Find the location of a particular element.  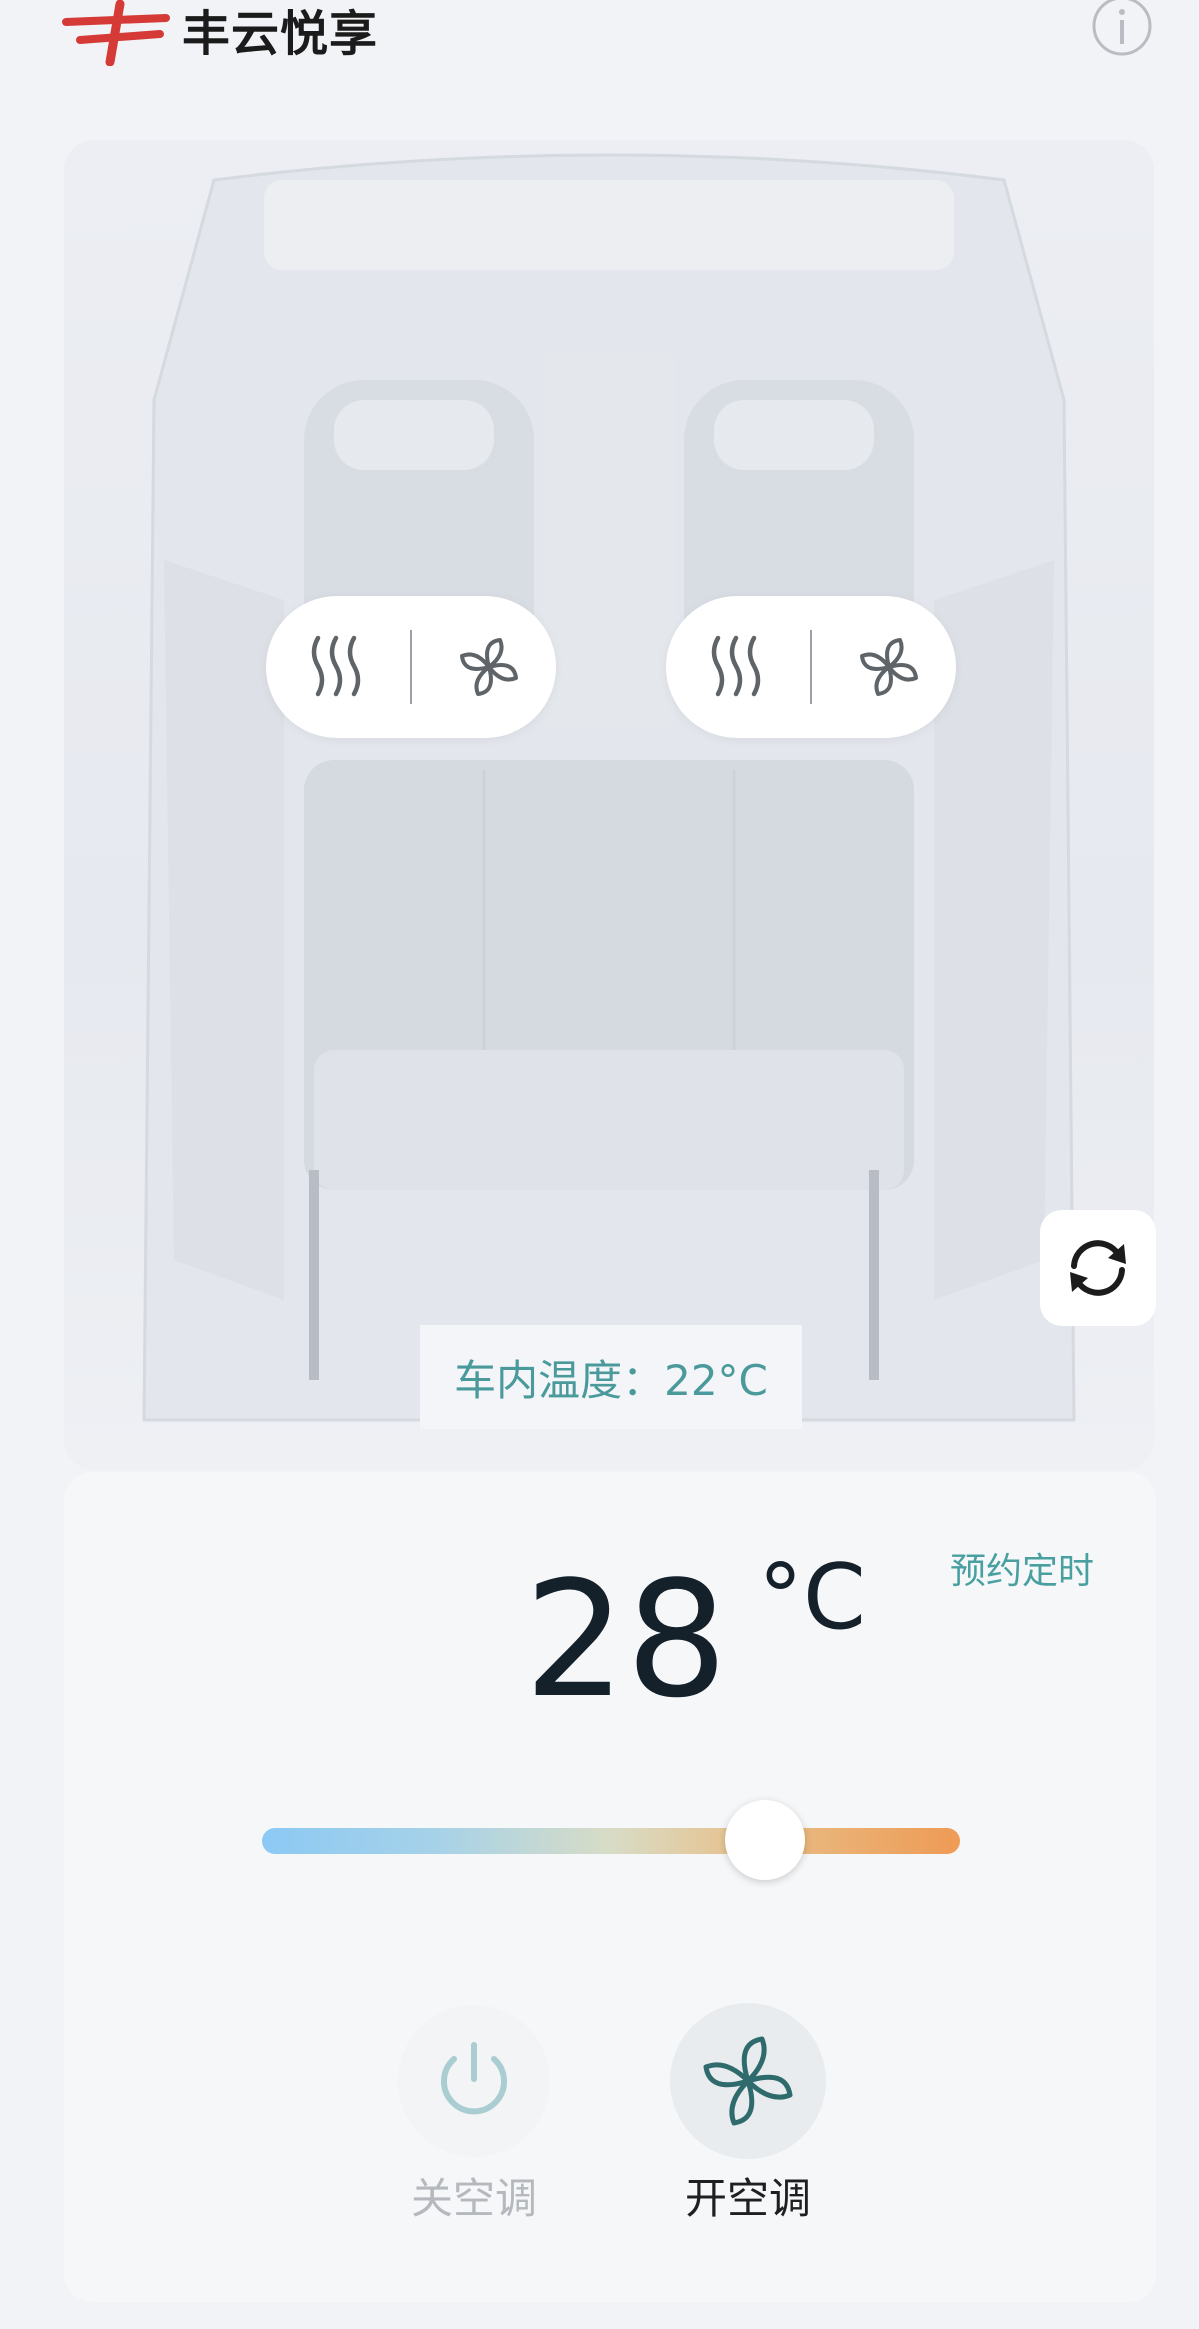

temperature-slider-thumb is located at coordinates (764, 1840).